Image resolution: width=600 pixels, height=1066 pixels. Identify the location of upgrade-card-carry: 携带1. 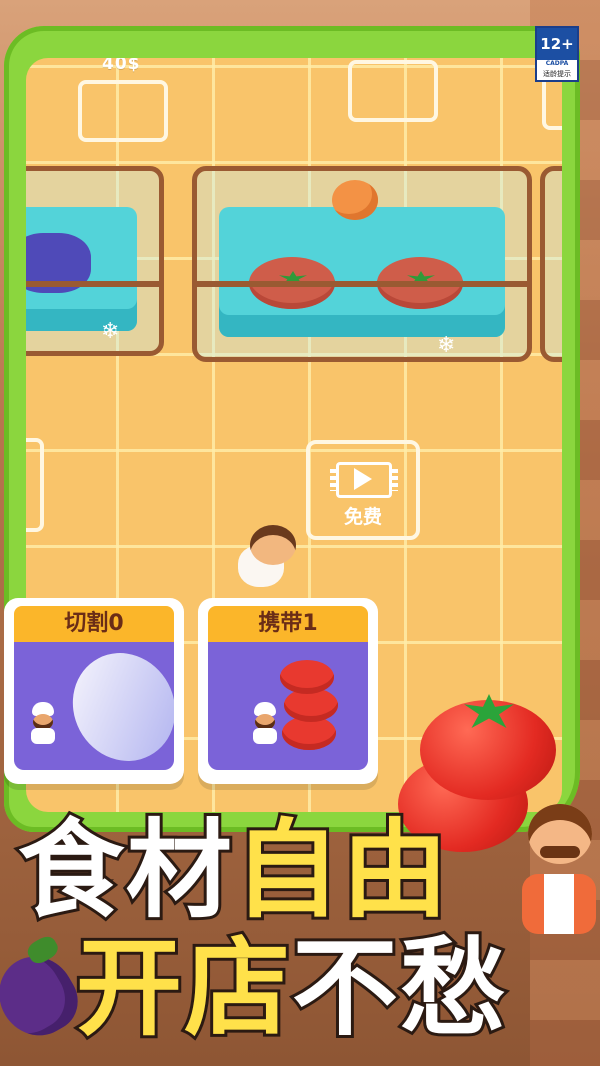
(288, 691).